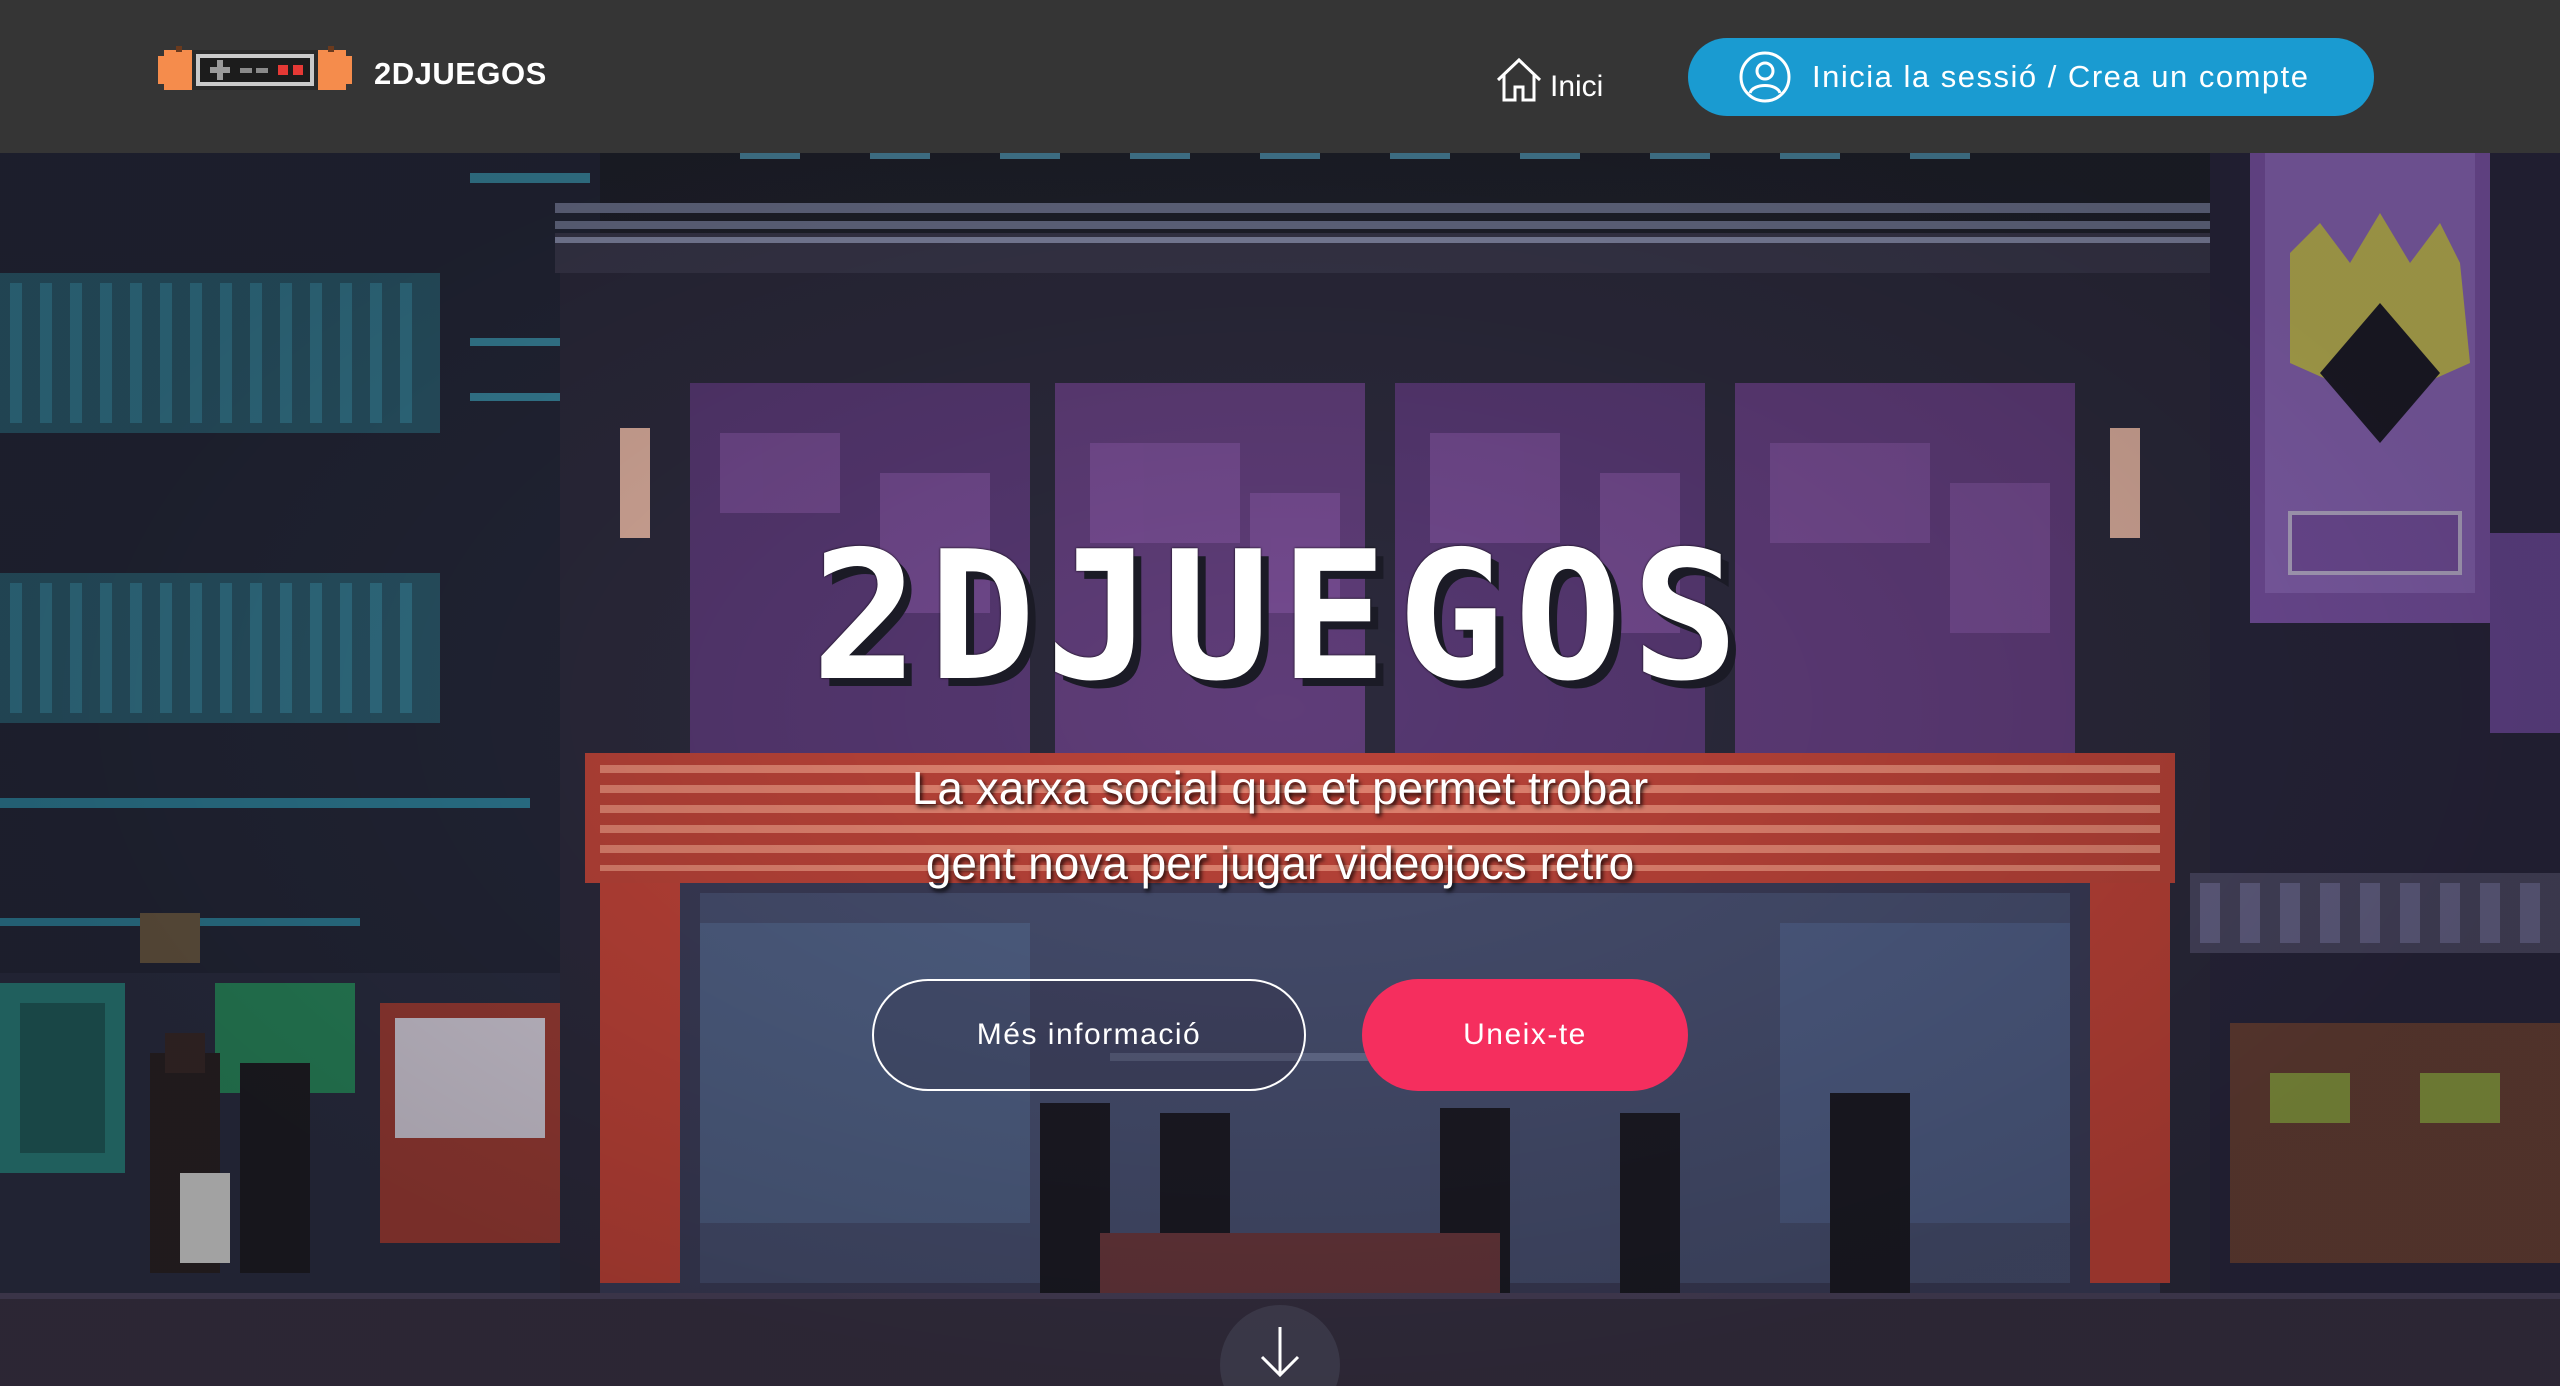 Image resolution: width=2560 pixels, height=1386 pixels. I want to click on join-button: Uneix-te, so click(1525, 1035).